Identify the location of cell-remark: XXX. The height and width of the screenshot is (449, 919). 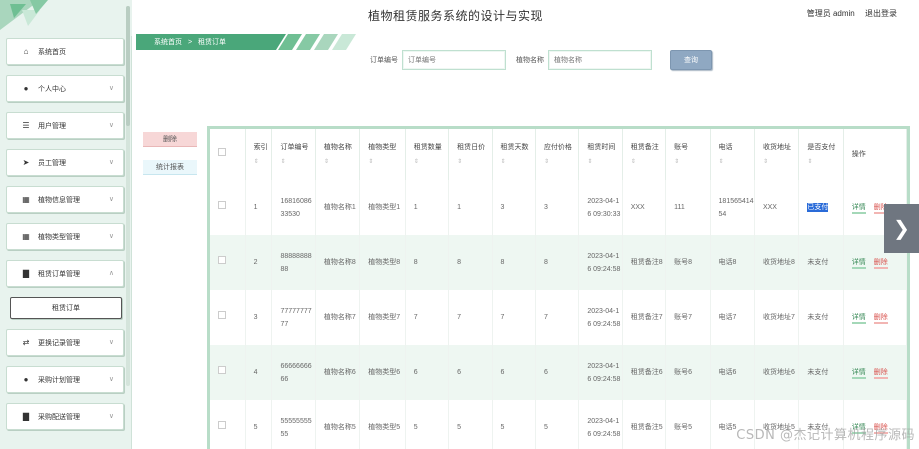
(644, 207).